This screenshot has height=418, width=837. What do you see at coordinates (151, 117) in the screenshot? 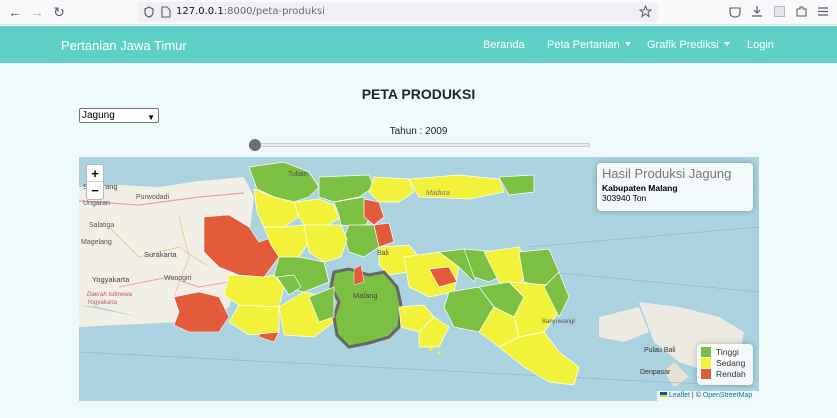
I see `chevron-down-icon: ▼` at bounding box center [151, 117].